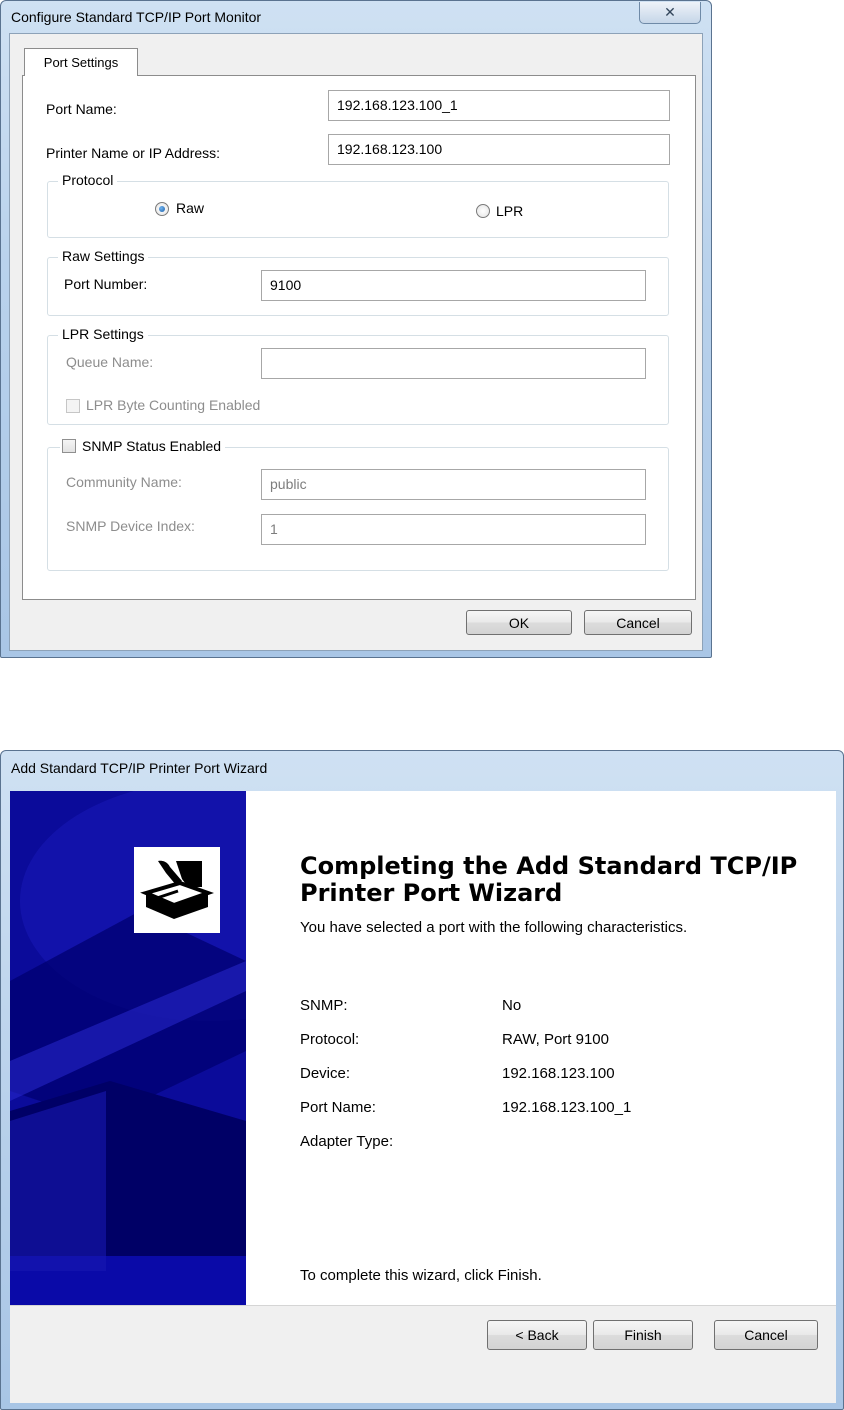  Describe the element at coordinates (88, 180) in the screenshot. I see `protocol-group-title: Protocol` at that location.